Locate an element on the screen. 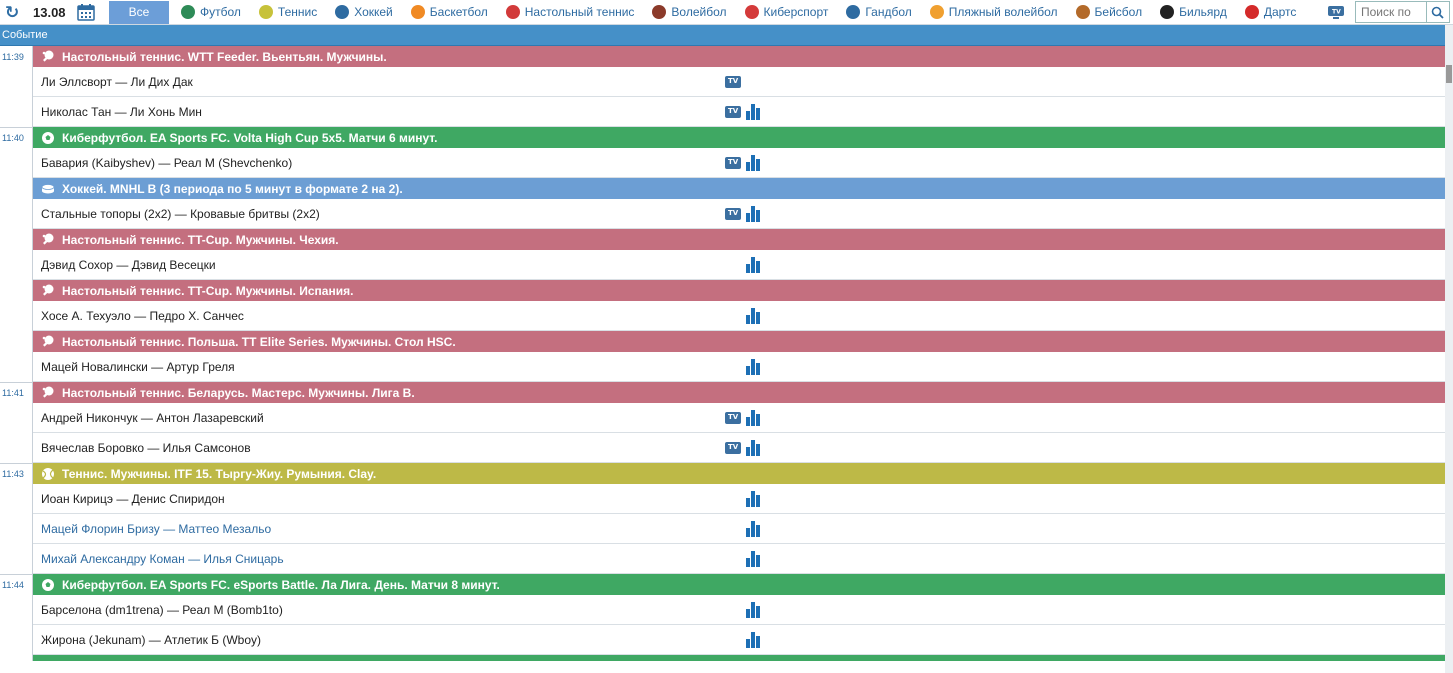  match-name: Мацей Новалински — Артур Греля is located at coordinates (134, 367).